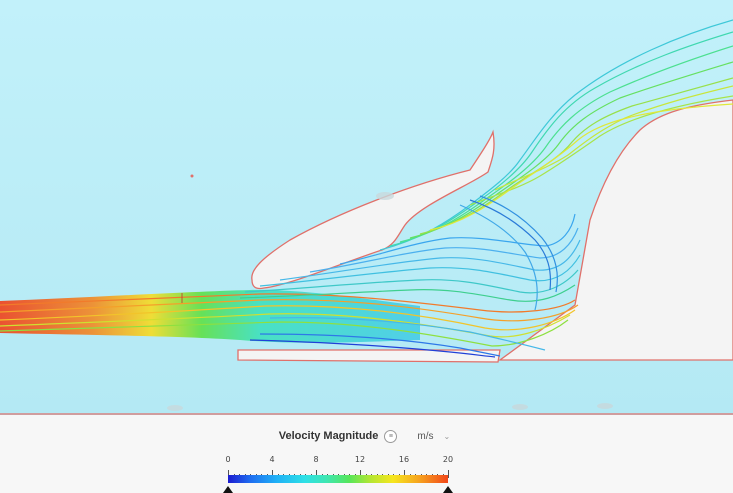 This screenshot has width=733, height=493. I want to click on tick-label: 4, so click(272, 459).